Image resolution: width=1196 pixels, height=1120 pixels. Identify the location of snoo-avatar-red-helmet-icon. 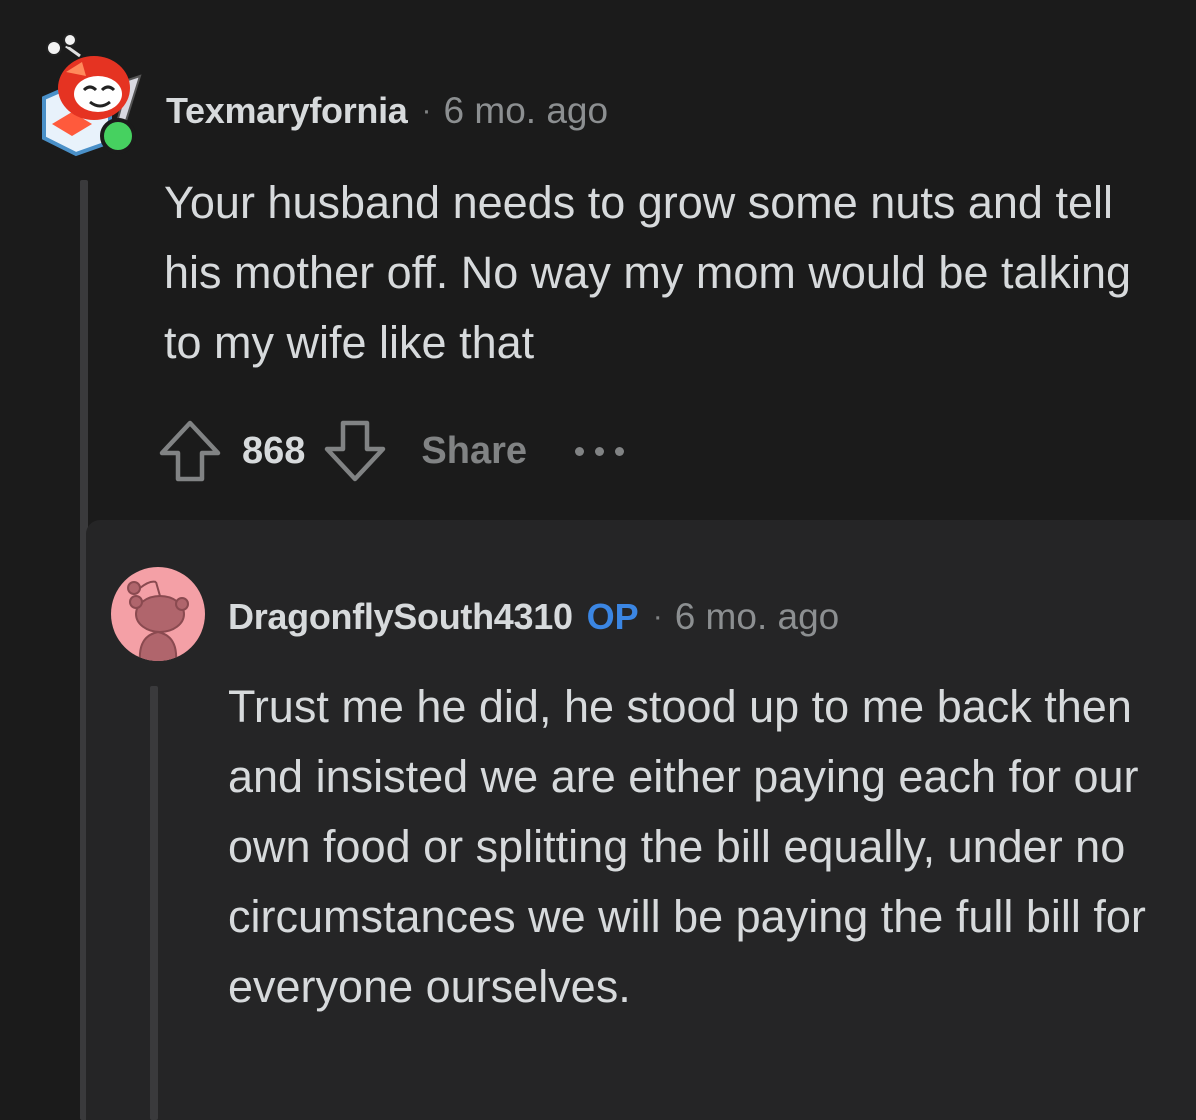
(92, 95).